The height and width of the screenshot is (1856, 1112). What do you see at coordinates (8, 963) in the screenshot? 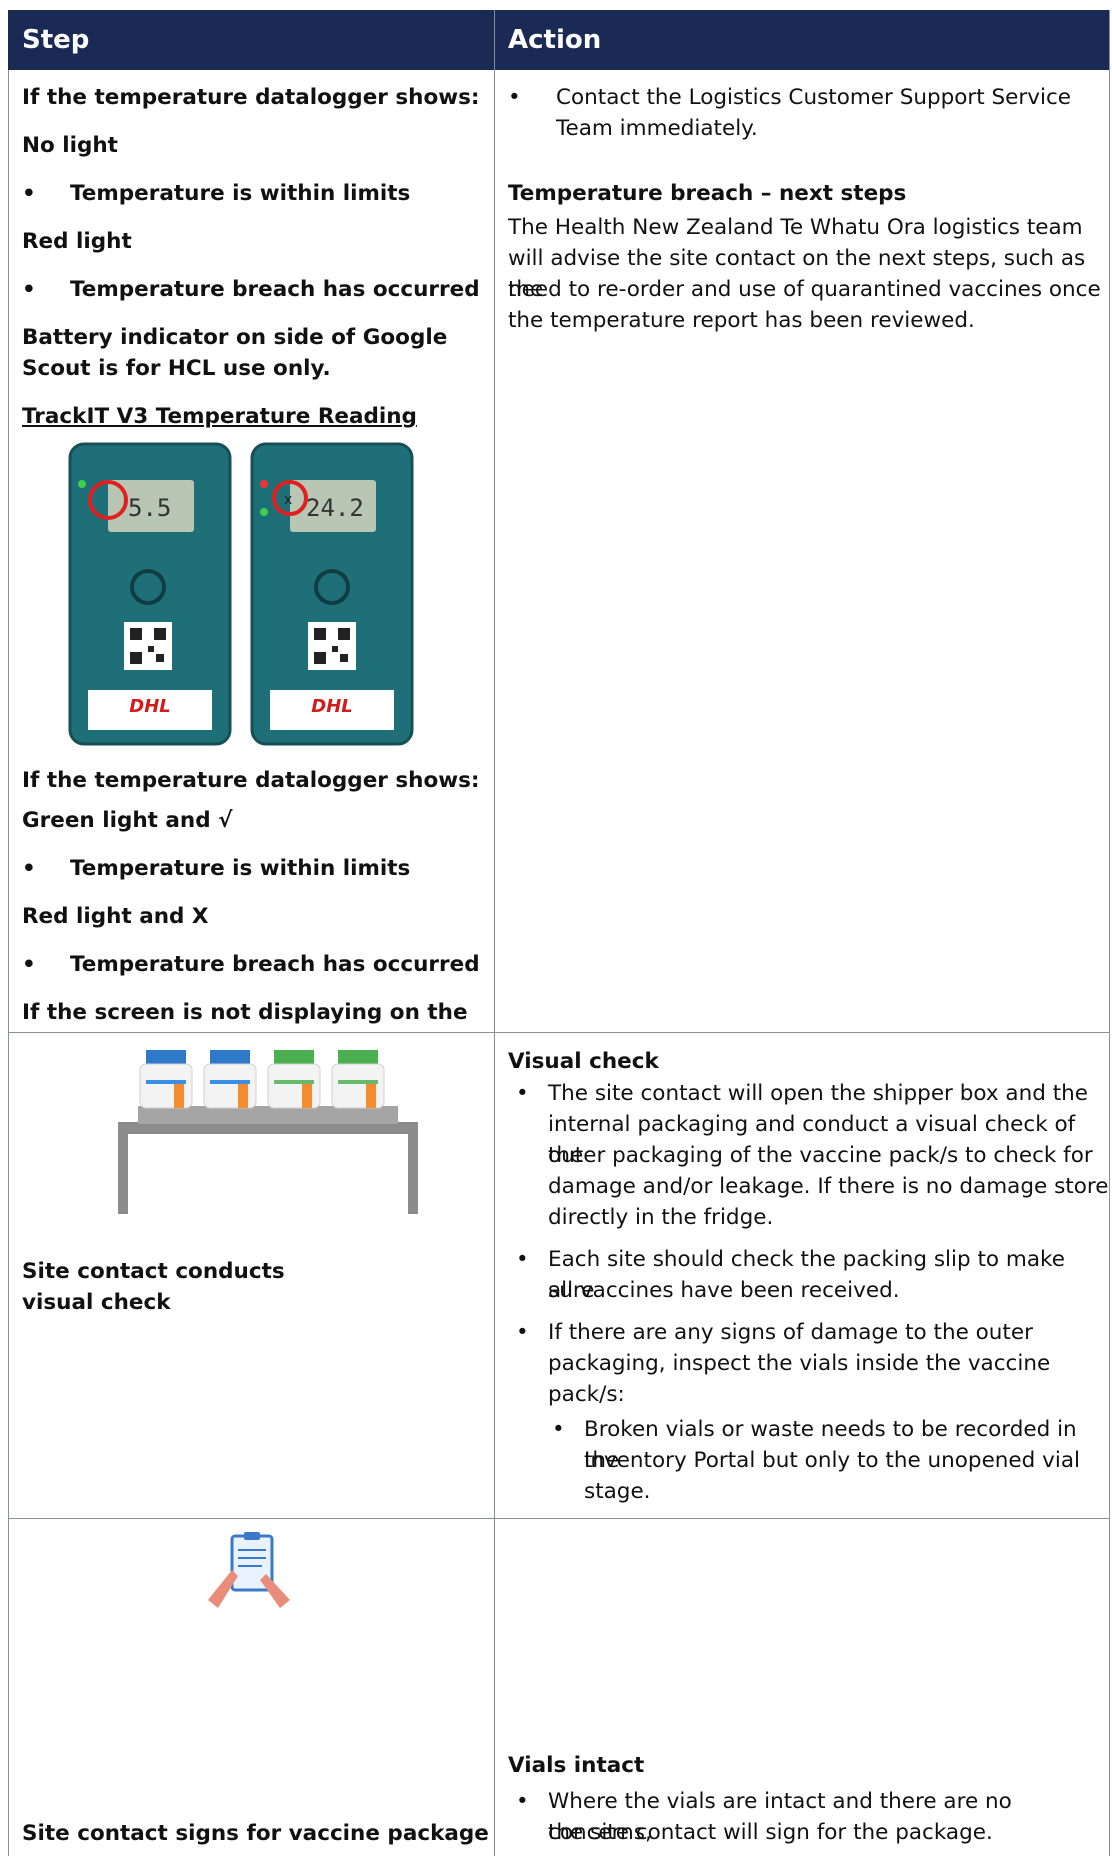
I see `left-border` at bounding box center [8, 963].